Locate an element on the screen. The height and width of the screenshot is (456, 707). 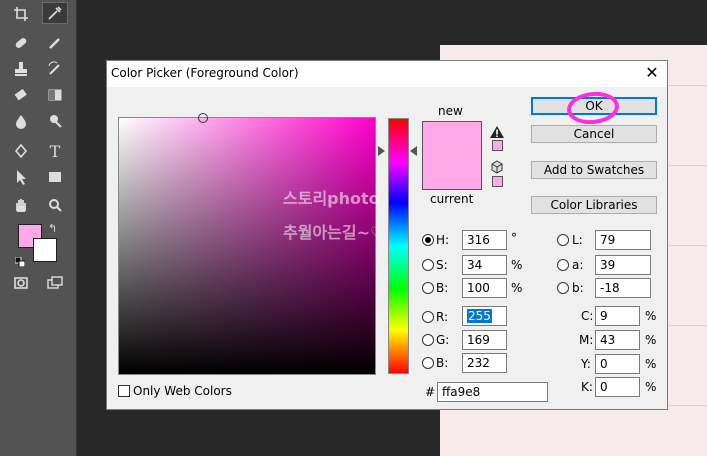
close-icon: ✕ is located at coordinates (652, 73).